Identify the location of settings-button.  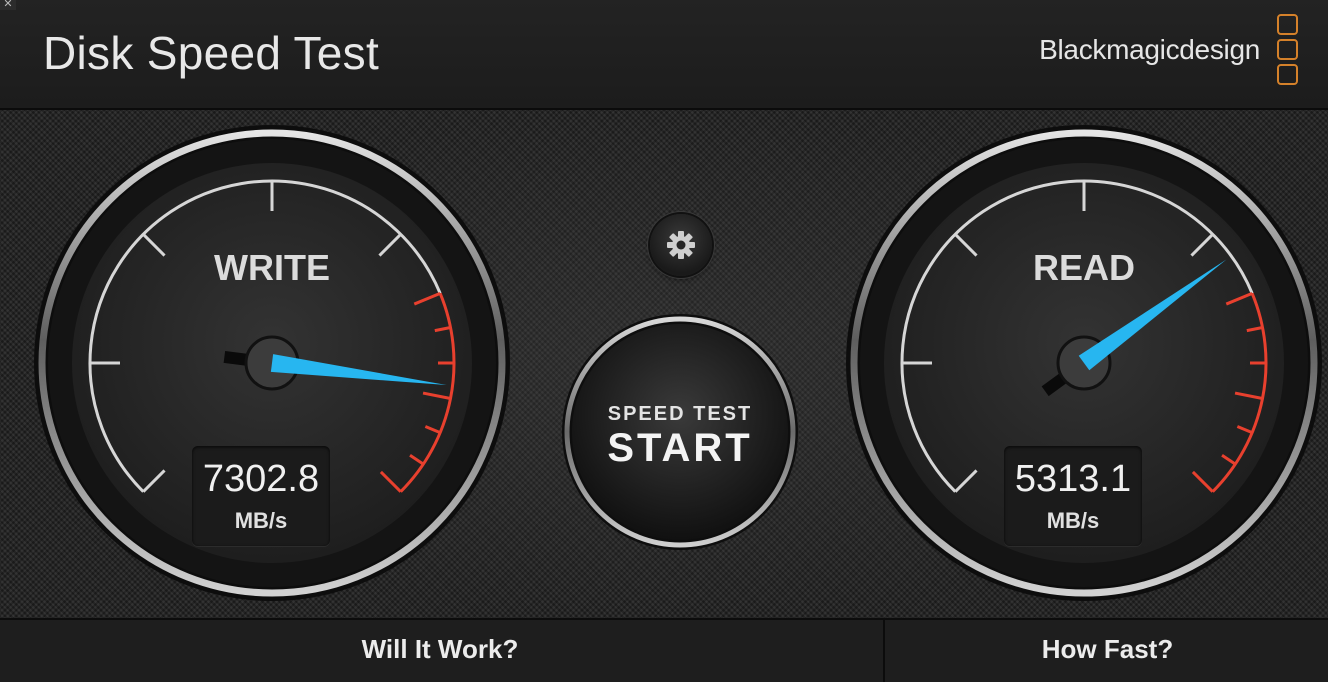
(681, 245).